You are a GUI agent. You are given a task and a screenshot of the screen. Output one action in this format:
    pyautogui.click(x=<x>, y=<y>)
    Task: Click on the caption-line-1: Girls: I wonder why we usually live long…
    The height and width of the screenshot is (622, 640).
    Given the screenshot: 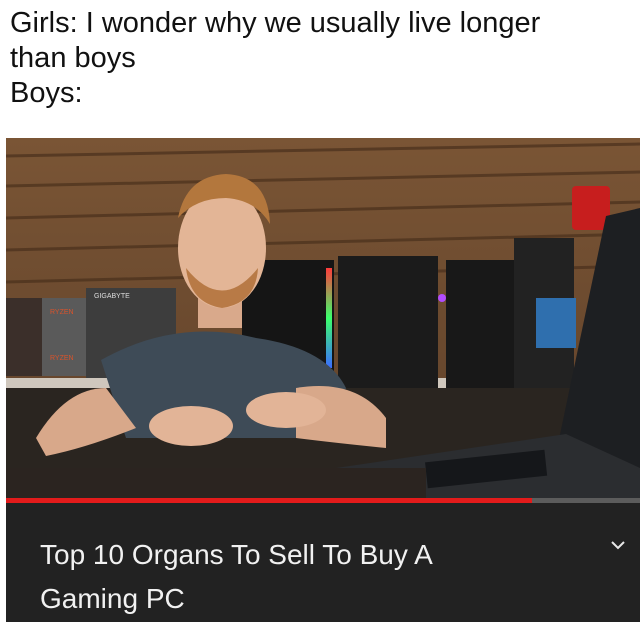 What is the action you would take?
    pyautogui.click(x=275, y=23)
    